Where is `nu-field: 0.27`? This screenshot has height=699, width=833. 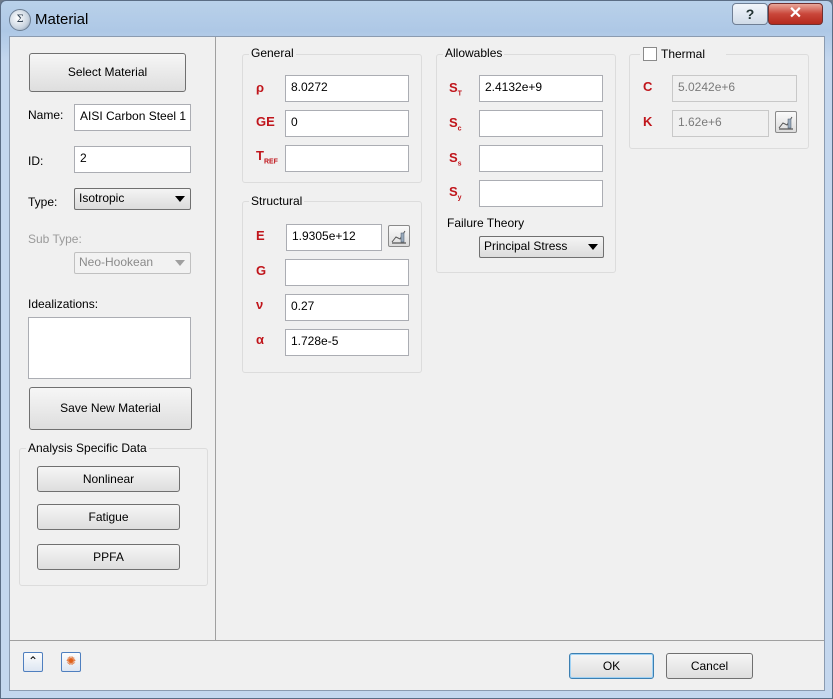
nu-field: 0.27 is located at coordinates (347, 307).